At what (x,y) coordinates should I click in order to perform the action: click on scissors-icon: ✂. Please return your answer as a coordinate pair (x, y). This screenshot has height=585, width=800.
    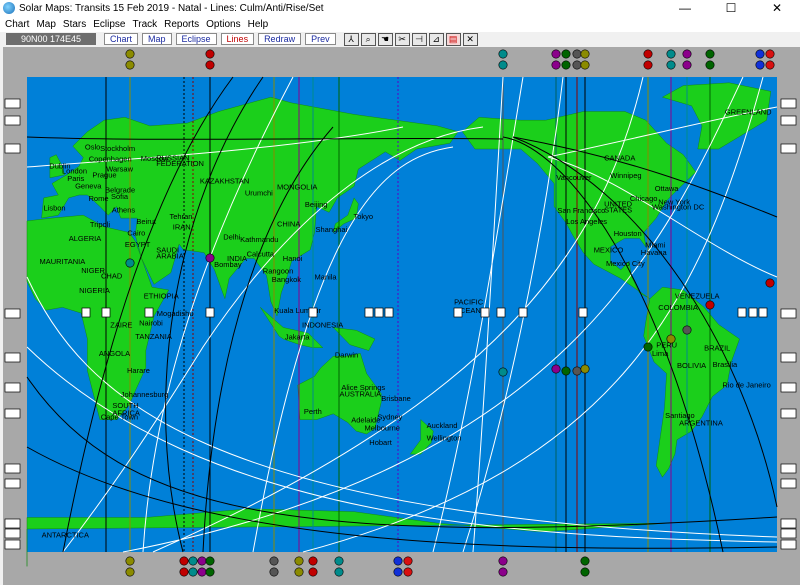
    Looking at the image, I should click on (402, 39).